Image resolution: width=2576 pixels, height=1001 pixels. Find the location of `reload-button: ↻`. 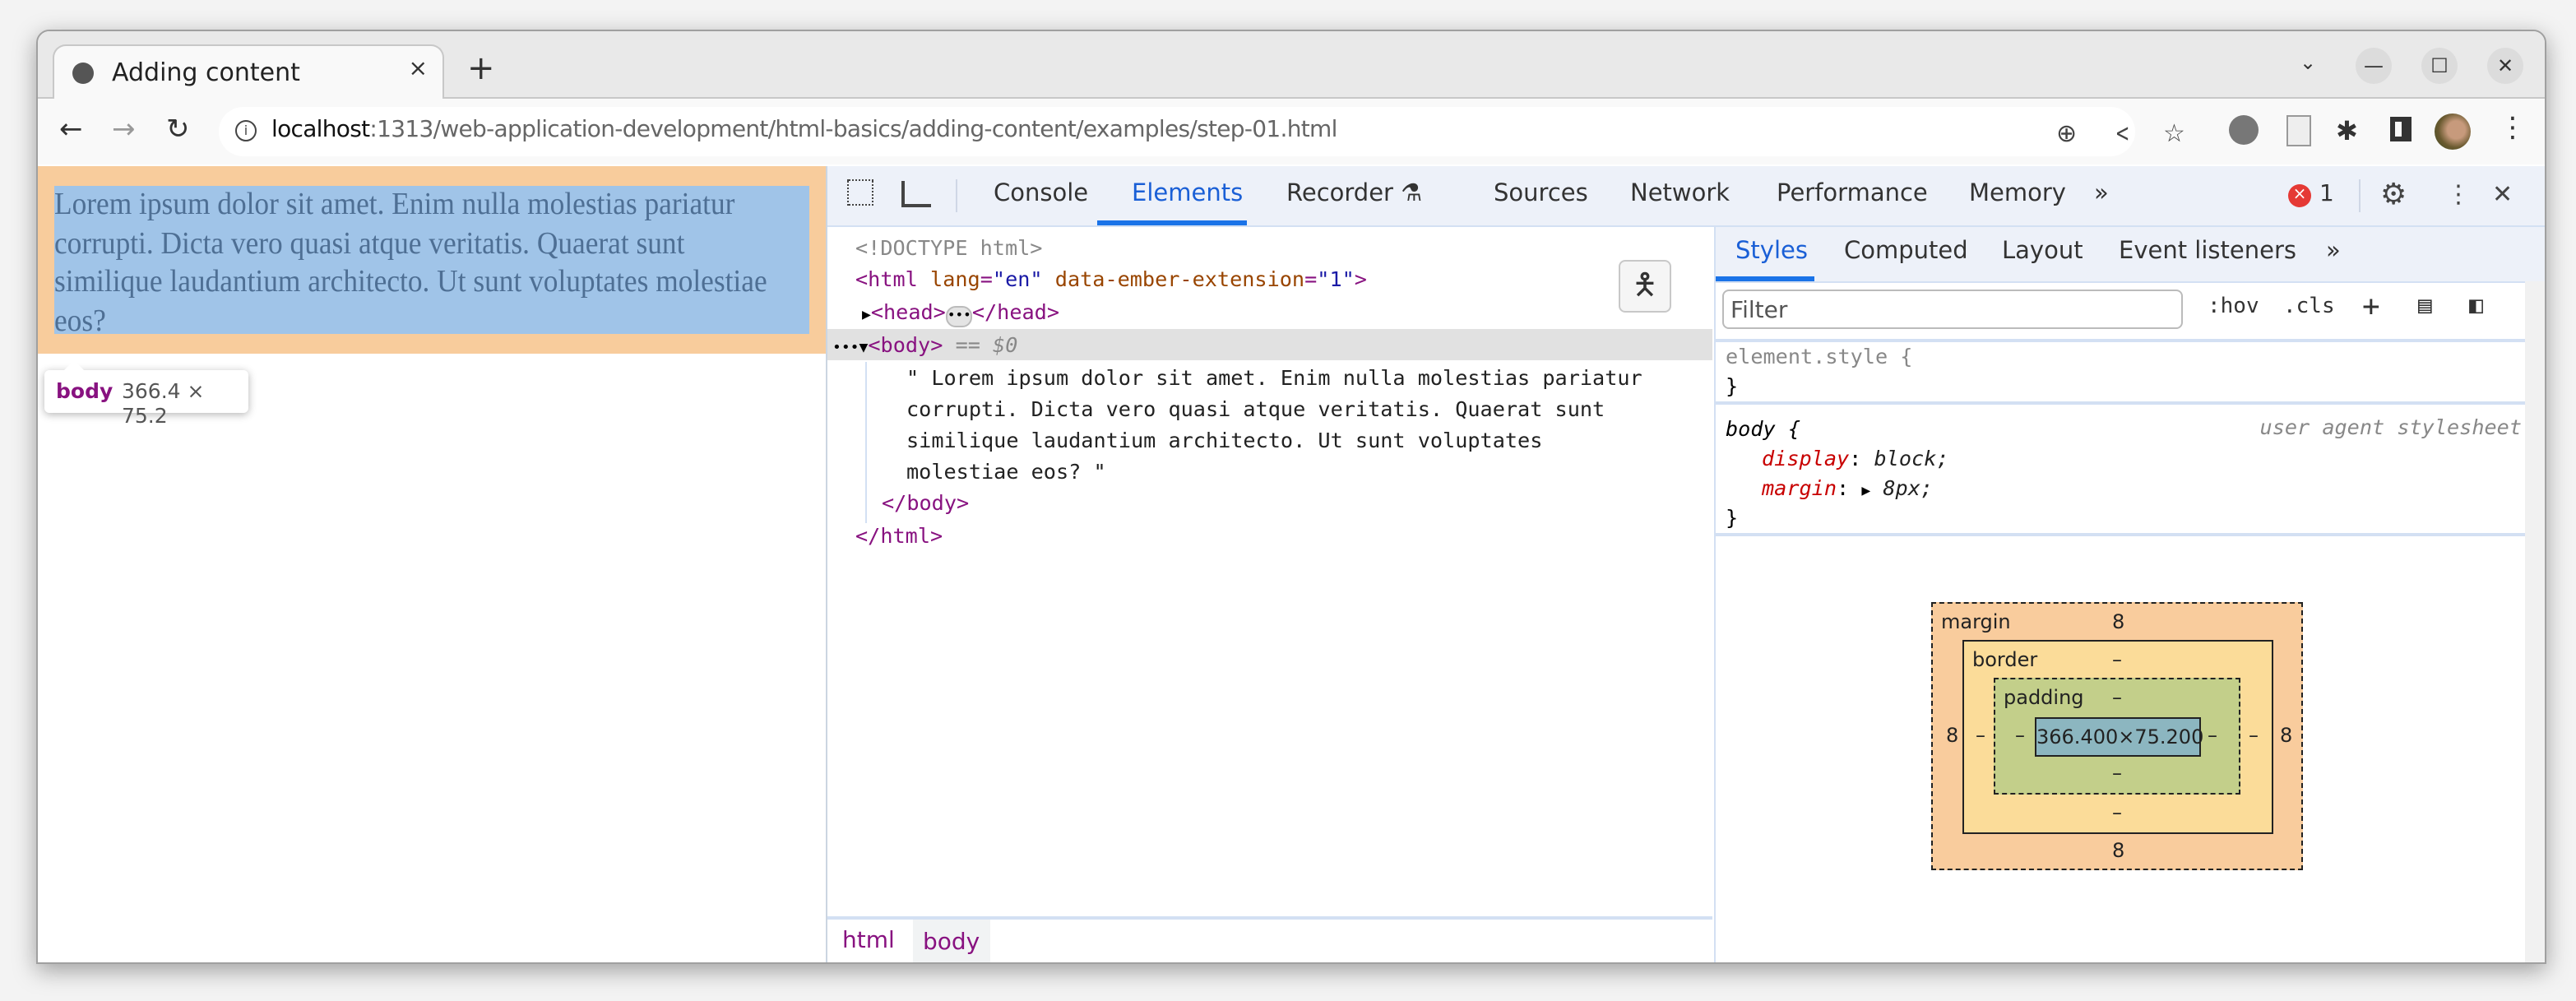

reload-button: ↻ is located at coordinates (178, 130).